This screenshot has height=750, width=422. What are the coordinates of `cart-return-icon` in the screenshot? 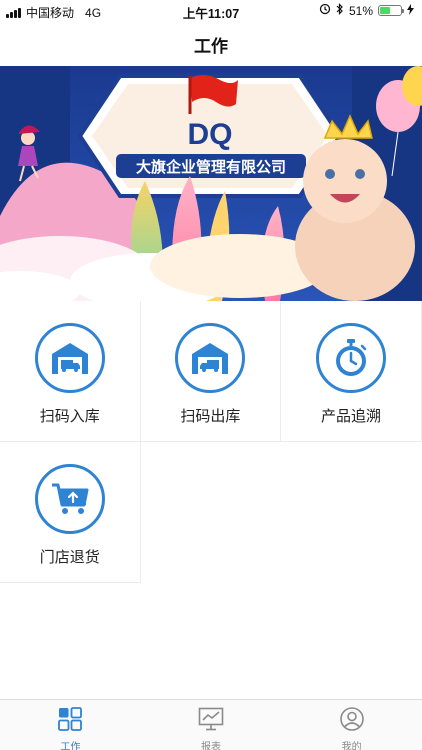 It's located at (69, 499).